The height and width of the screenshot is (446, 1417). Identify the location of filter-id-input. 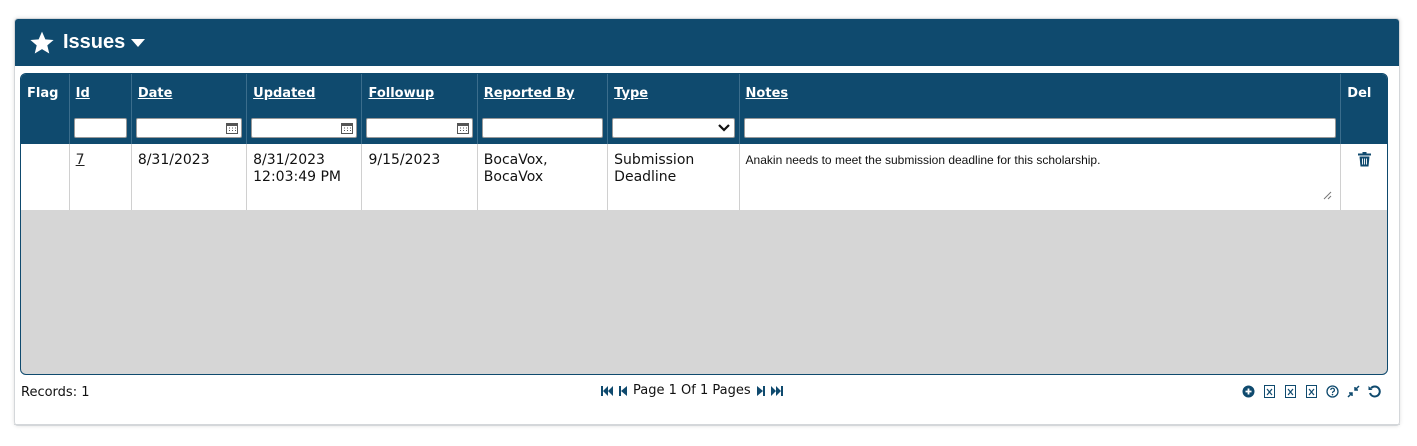
(100, 128).